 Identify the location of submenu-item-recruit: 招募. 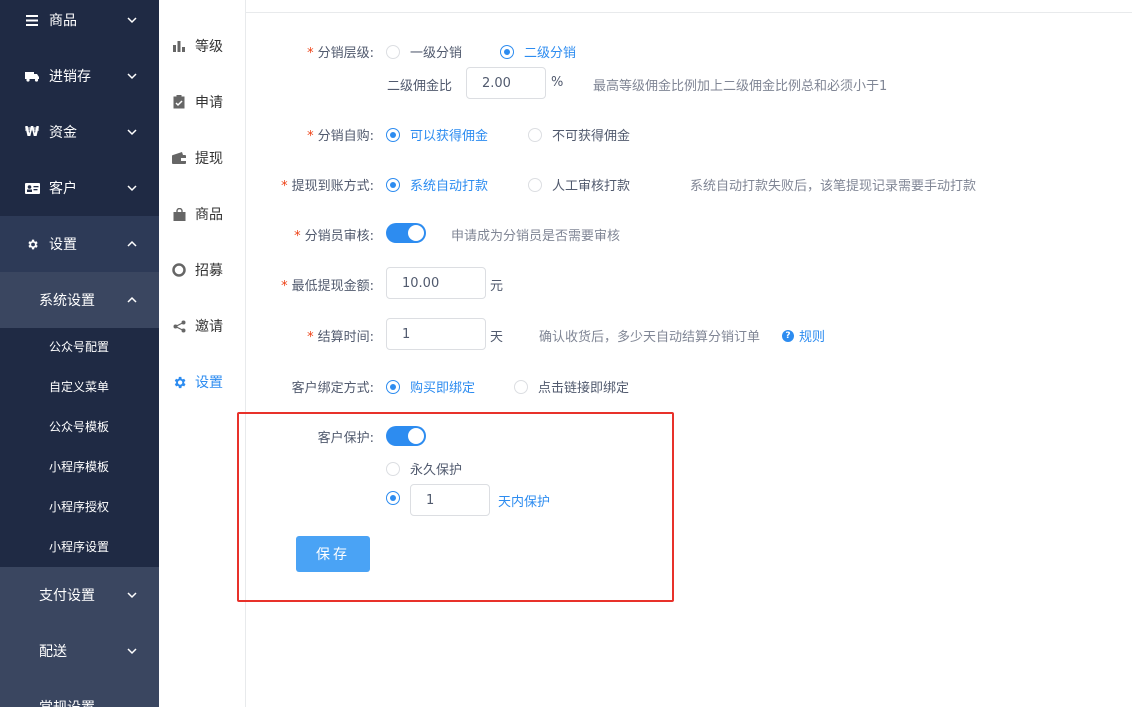
(202, 270).